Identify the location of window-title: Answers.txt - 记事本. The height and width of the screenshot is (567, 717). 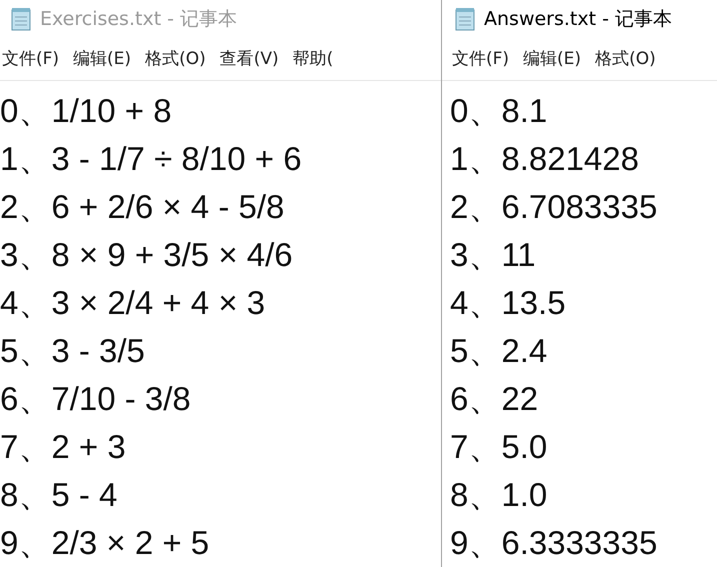
(578, 19).